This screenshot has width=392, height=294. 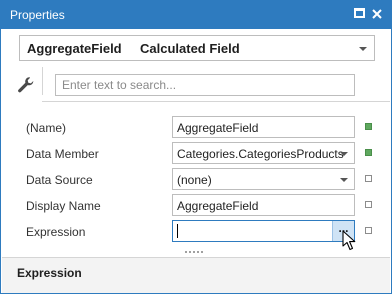 I want to click on splitter-grip-icon, so click(x=195, y=253).